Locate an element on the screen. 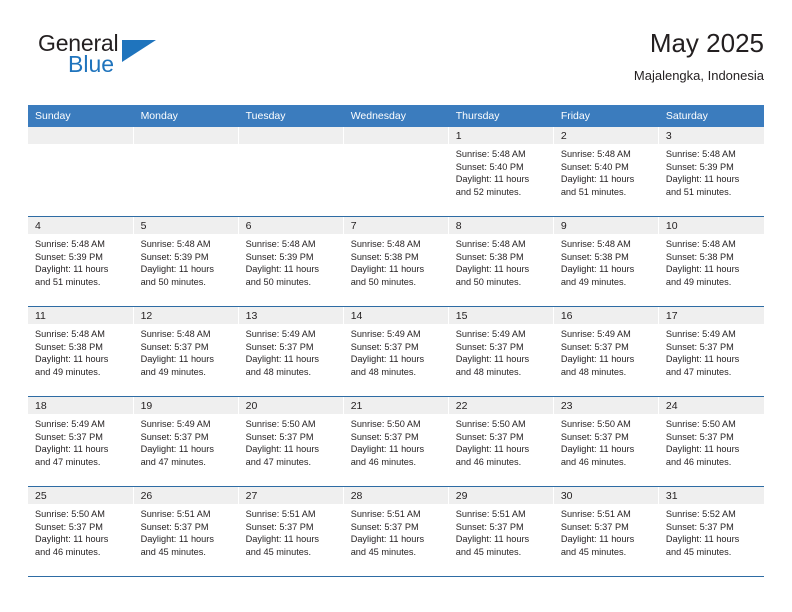  day-number: 2 is located at coordinates (605, 135).